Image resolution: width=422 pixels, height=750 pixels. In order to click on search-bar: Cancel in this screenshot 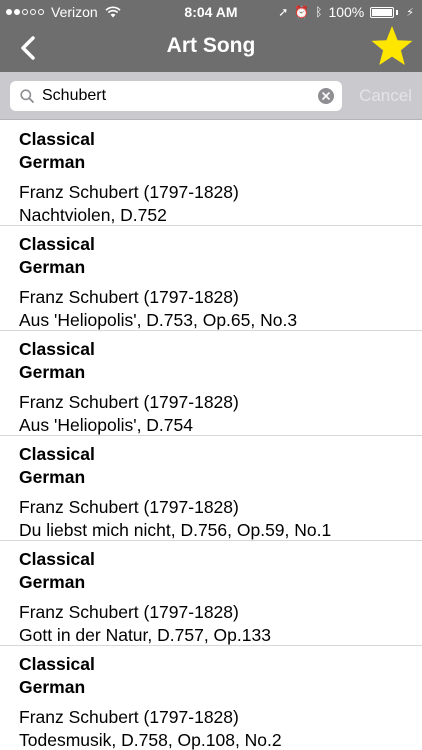, I will do `click(211, 96)`.